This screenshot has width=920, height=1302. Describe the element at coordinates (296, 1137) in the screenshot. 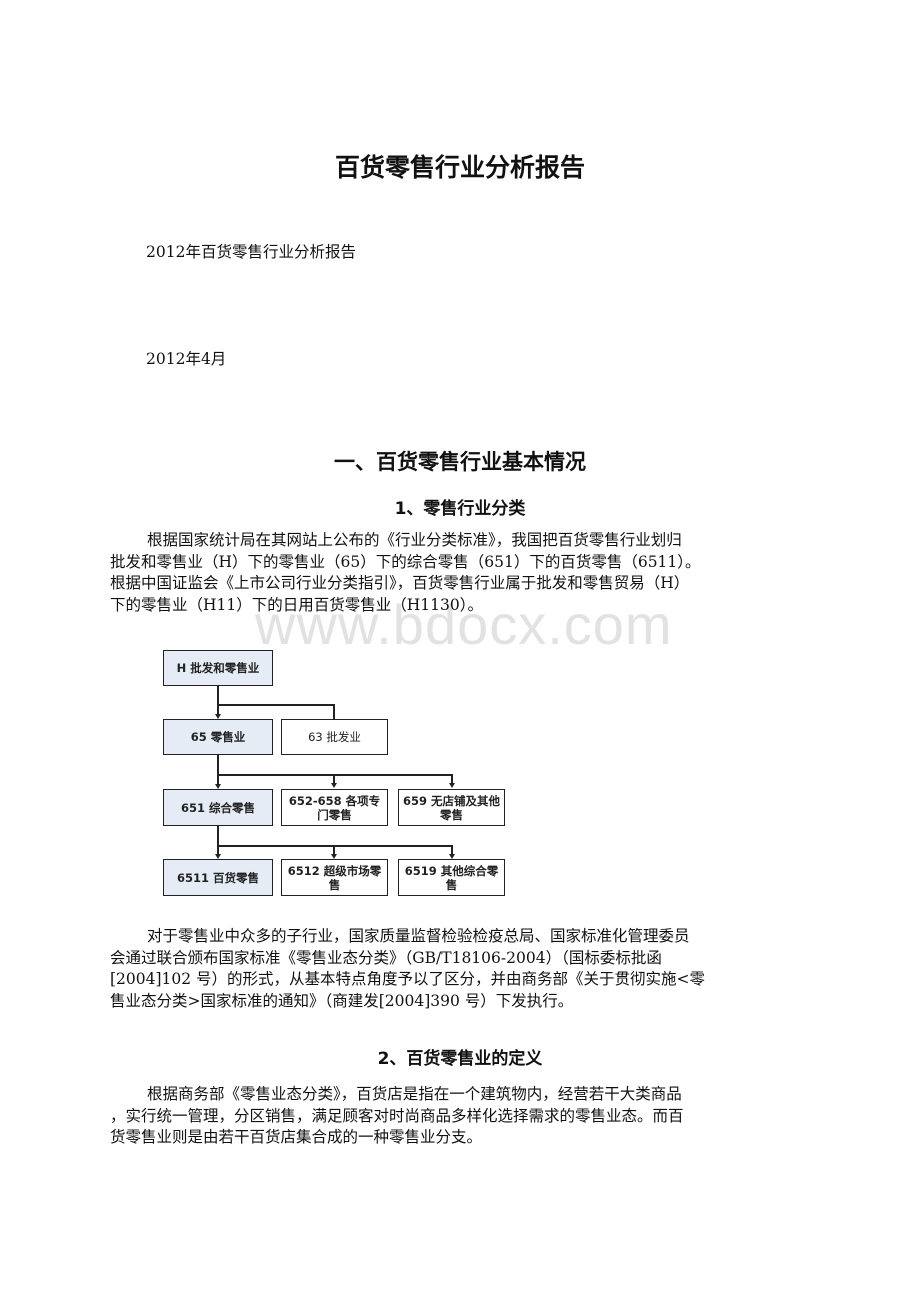

I see `paragraph-line: 货零售业则是由若干百货店集合成的一种零售业分支。` at that location.